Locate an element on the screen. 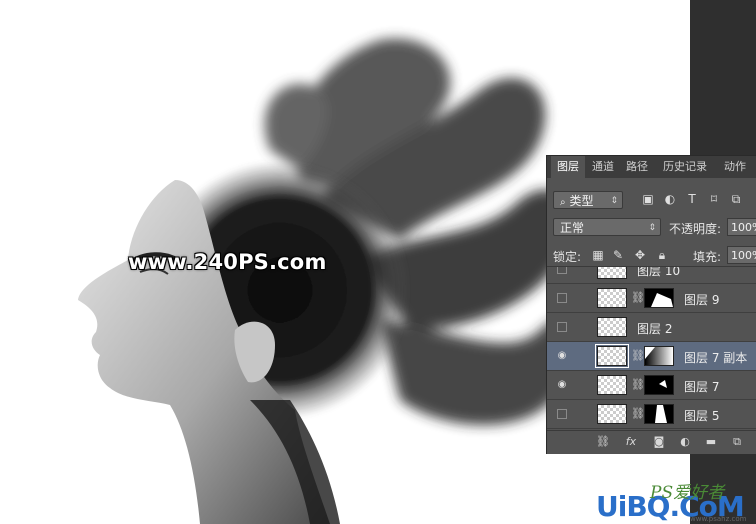 This screenshot has width=756, height=524. layer-row: ⛓︎ 图层 9 is located at coordinates (651, 298).